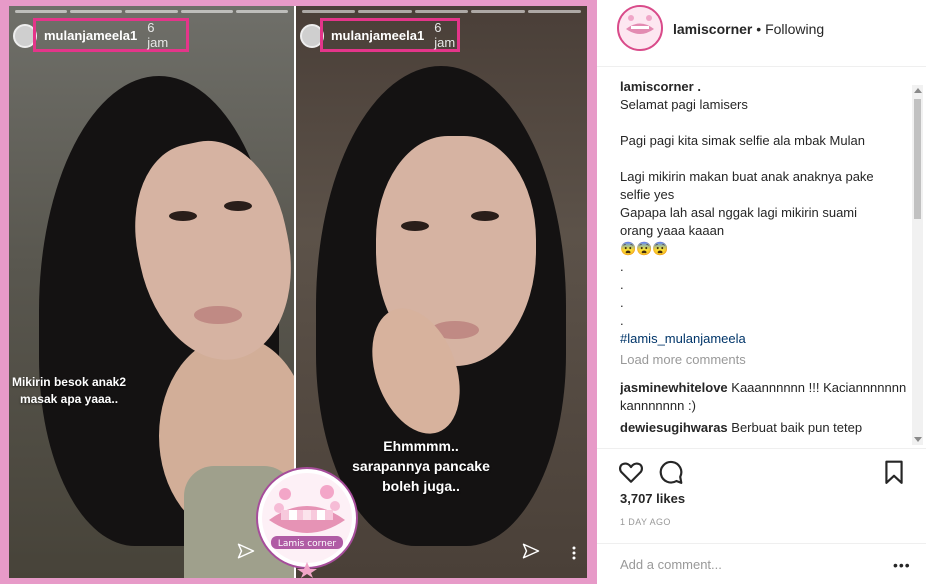 This screenshot has width=926, height=584. Describe the element at coordinates (574, 553) in the screenshot. I see `more-vertical-icon` at that location.